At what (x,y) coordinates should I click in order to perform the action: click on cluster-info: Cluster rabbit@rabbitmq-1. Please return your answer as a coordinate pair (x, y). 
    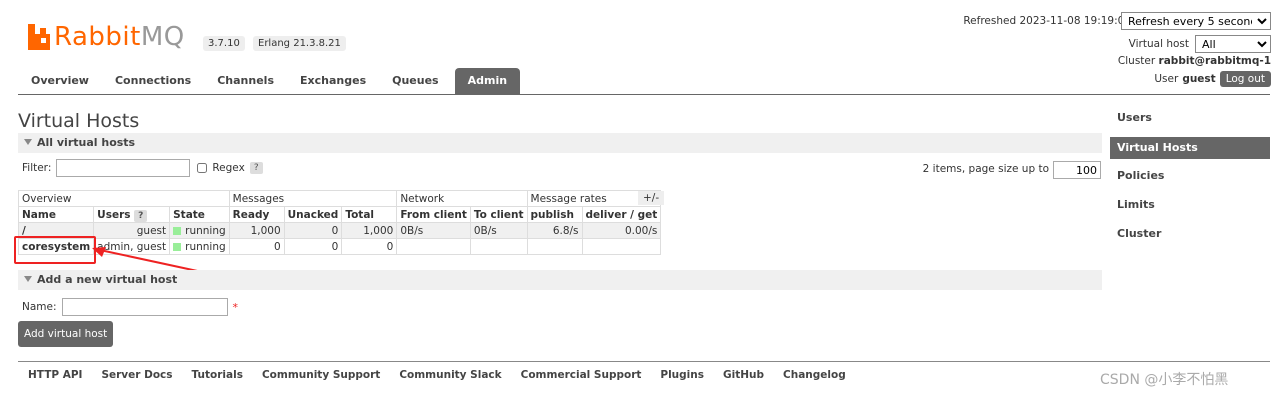
    Looking at the image, I should click on (1194, 61).